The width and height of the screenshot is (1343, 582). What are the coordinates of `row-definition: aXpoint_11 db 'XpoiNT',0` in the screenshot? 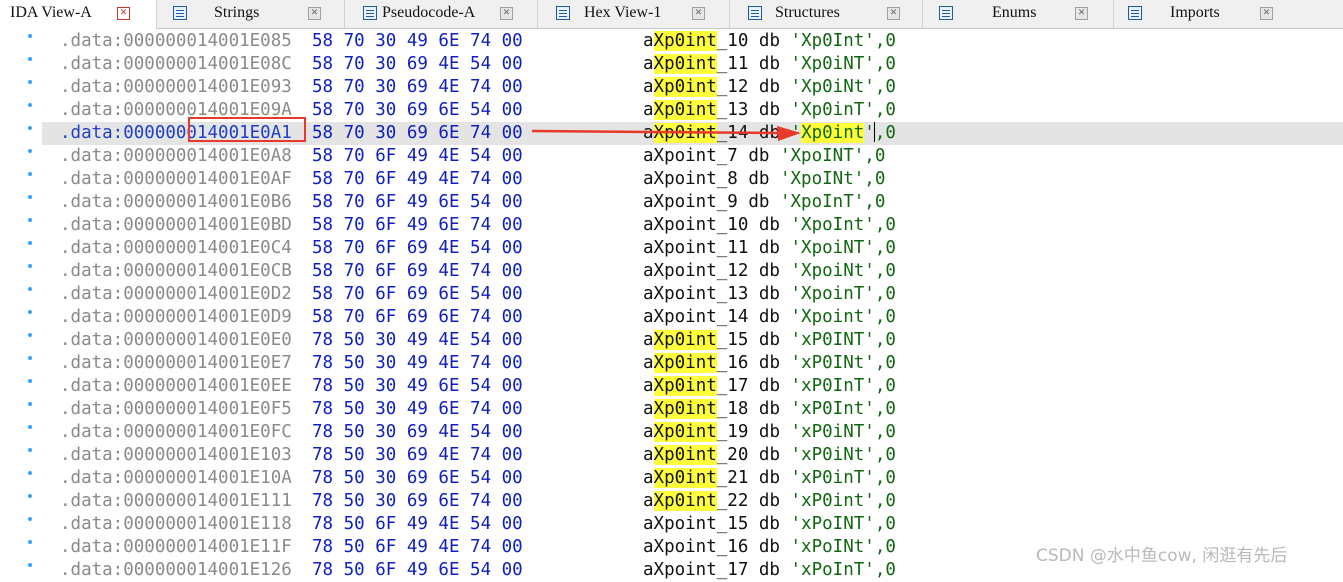 It's located at (769, 248).